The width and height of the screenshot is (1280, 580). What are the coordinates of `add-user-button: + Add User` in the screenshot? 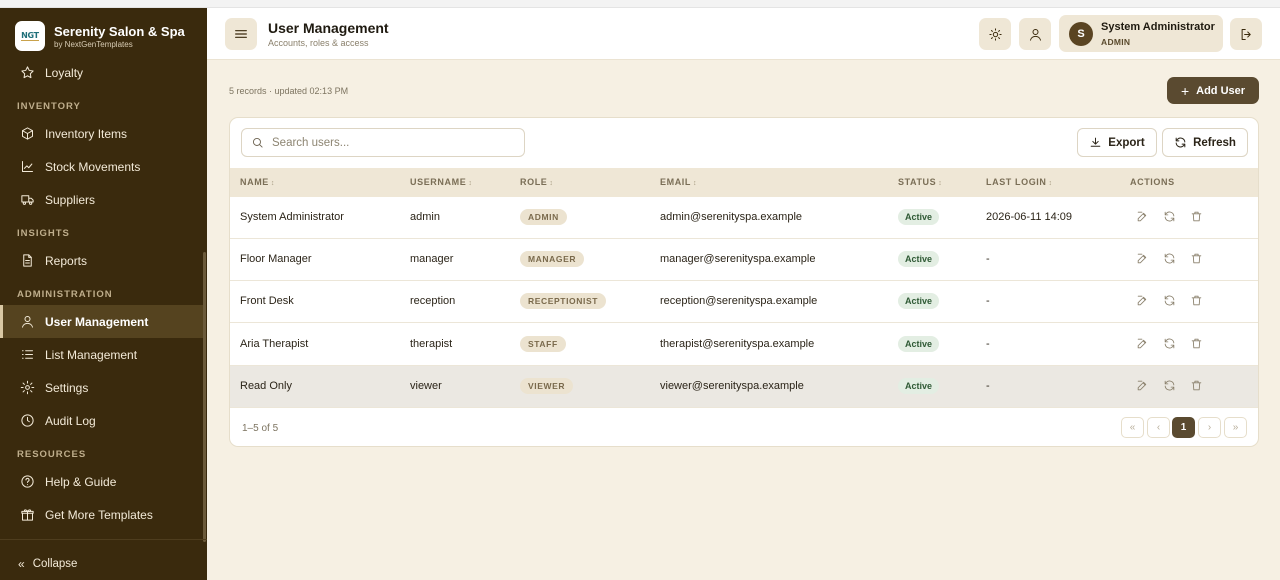 It's located at (1213, 90).